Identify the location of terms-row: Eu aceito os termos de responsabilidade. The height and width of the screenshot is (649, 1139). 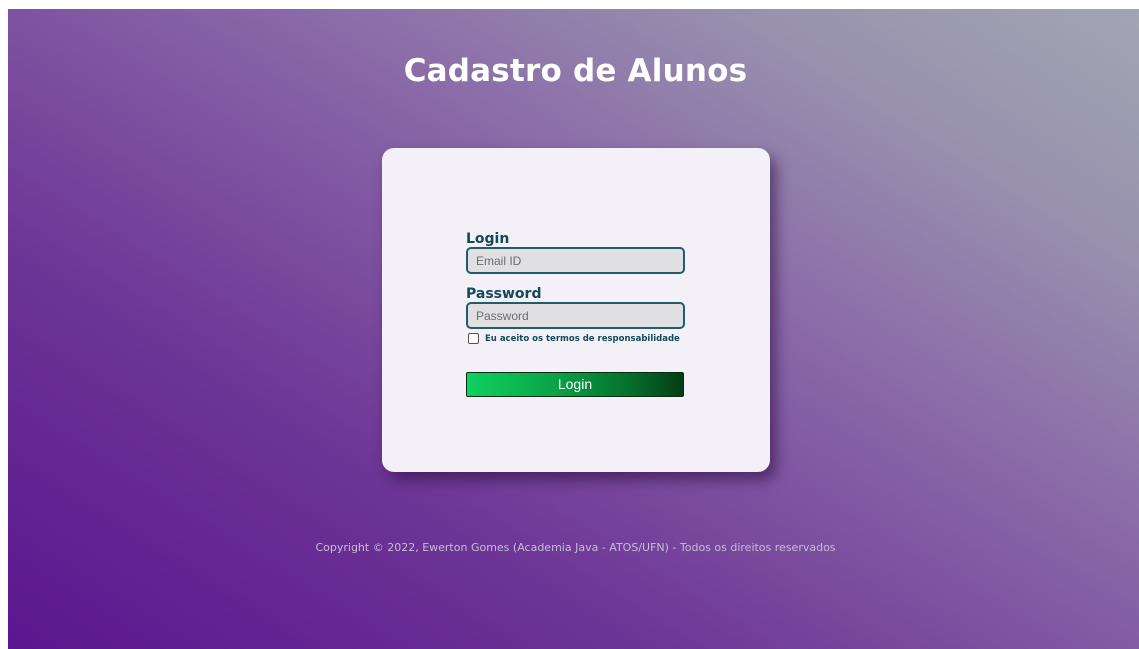
(574, 338).